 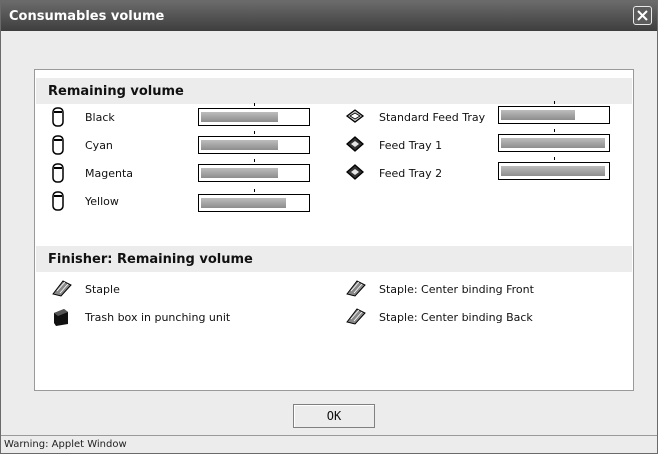 I want to click on trash-box-icon, so click(x=62, y=317).